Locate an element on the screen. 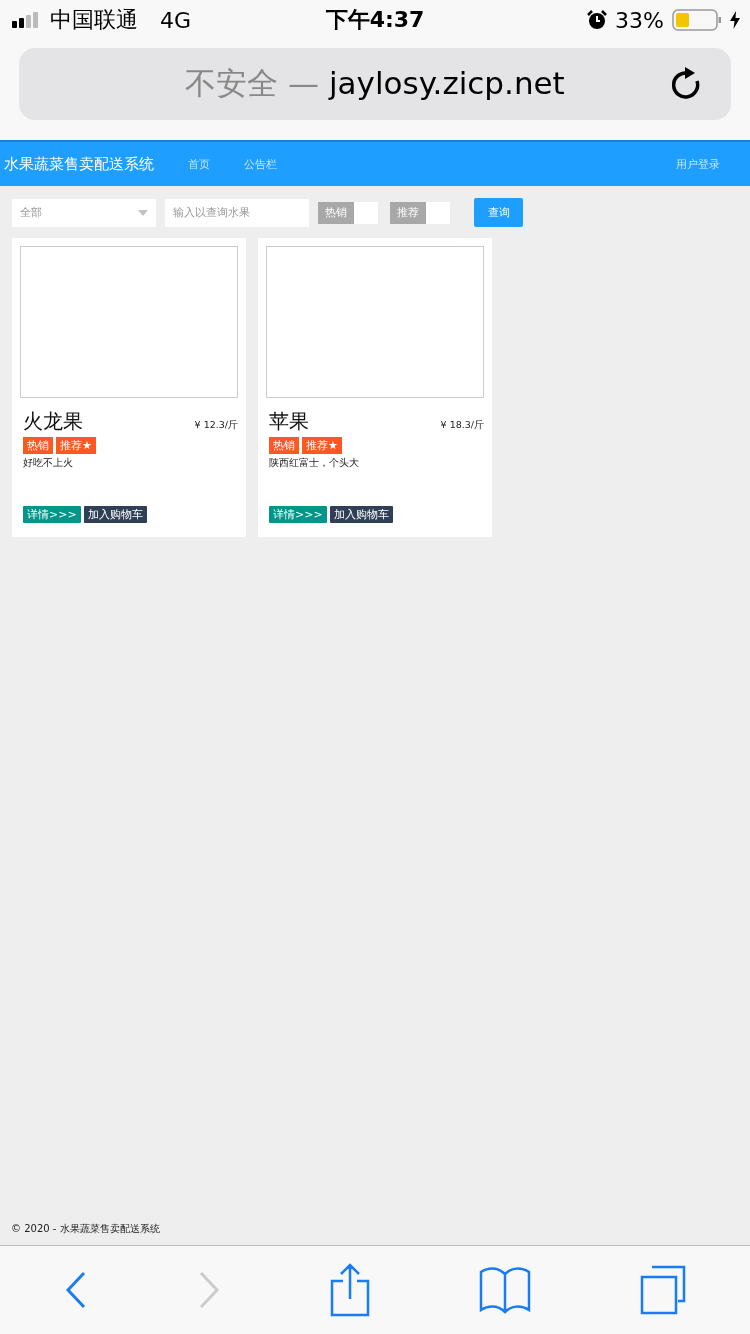 The height and width of the screenshot is (1334, 750). product-price: ¥ 12.3/斤 is located at coordinates (216, 425).